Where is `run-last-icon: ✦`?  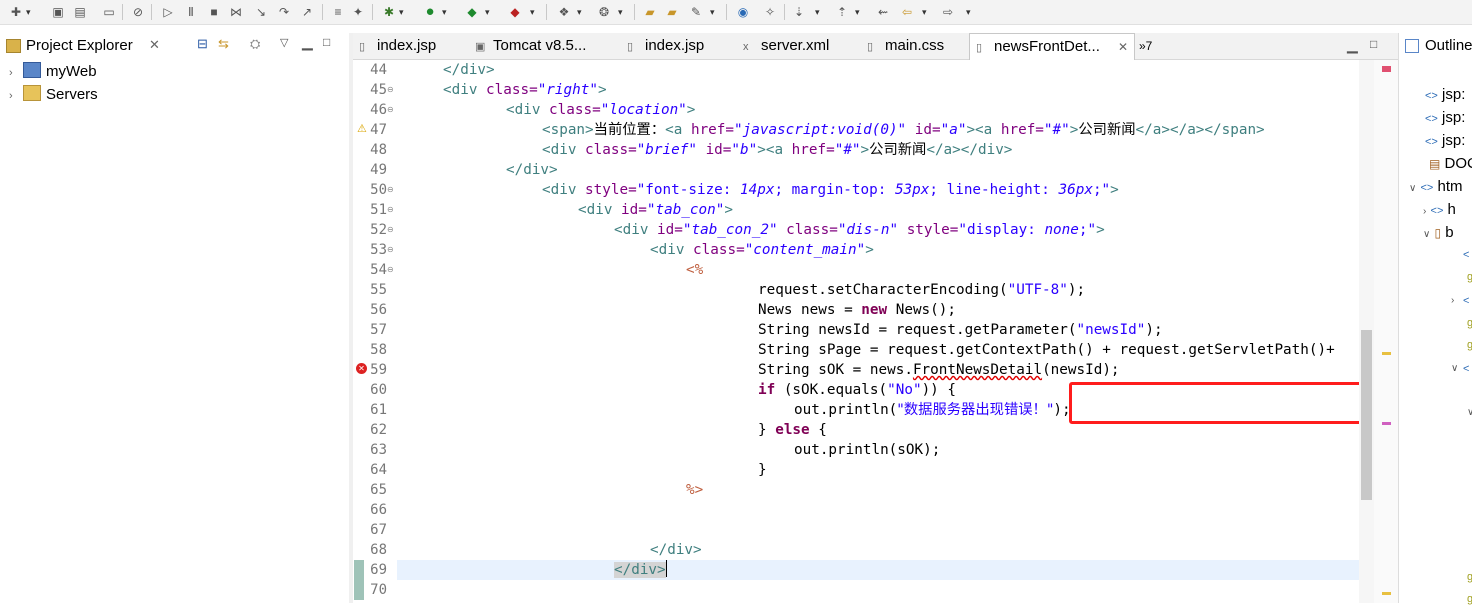
run-last-icon: ✦ is located at coordinates (358, 12).